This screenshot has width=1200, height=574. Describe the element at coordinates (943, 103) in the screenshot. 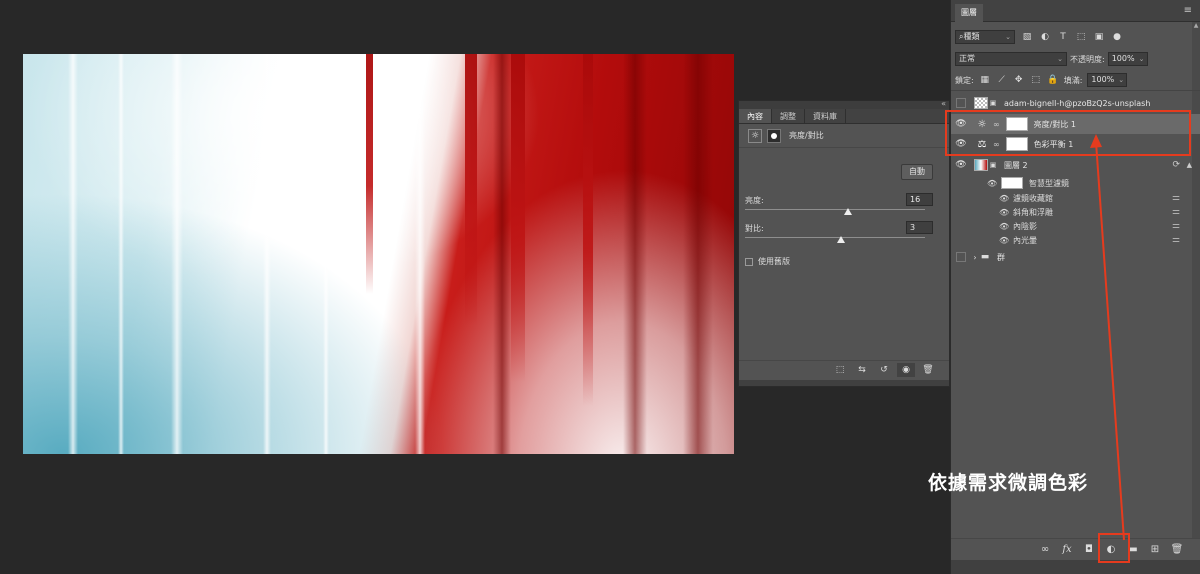

I see `collapse-icon: «` at that location.